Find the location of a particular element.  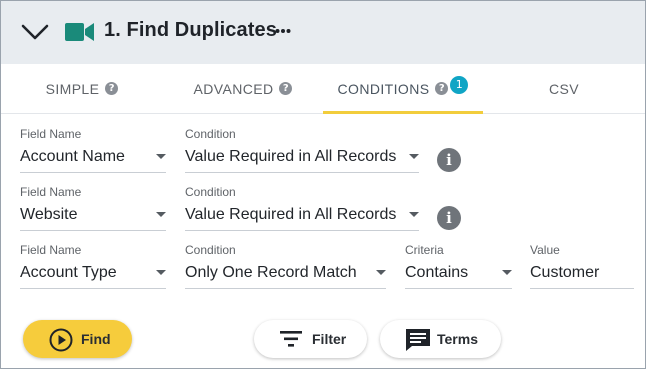

play-circle-icon is located at coordinates (61, 340).